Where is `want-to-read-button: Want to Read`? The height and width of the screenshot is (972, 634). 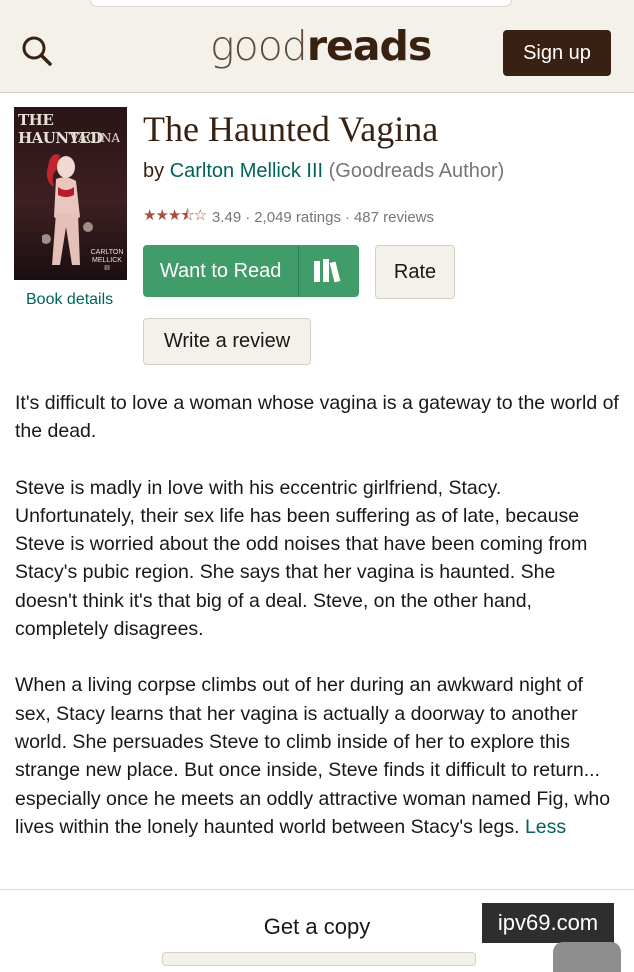
want-to-read-button: Want to Read is located at coordinates (251, 271).